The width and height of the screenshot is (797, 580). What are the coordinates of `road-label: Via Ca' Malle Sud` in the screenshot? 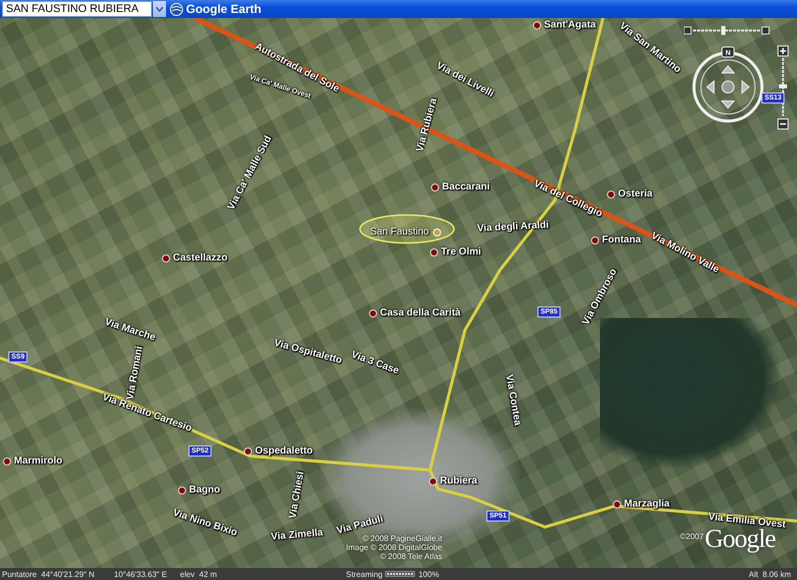 It's located at (250, 173).